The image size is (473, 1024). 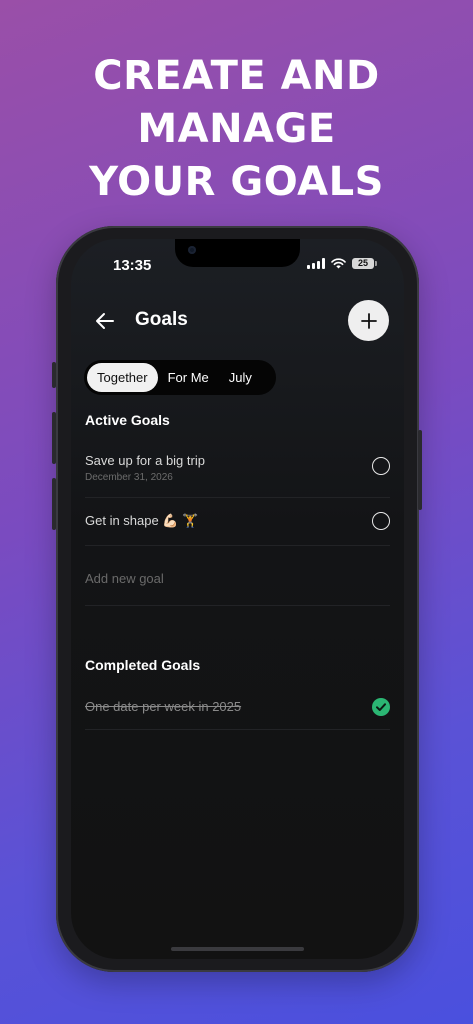 I want to click on headline-line-2: MANAGE, so click(x=236, y=129).